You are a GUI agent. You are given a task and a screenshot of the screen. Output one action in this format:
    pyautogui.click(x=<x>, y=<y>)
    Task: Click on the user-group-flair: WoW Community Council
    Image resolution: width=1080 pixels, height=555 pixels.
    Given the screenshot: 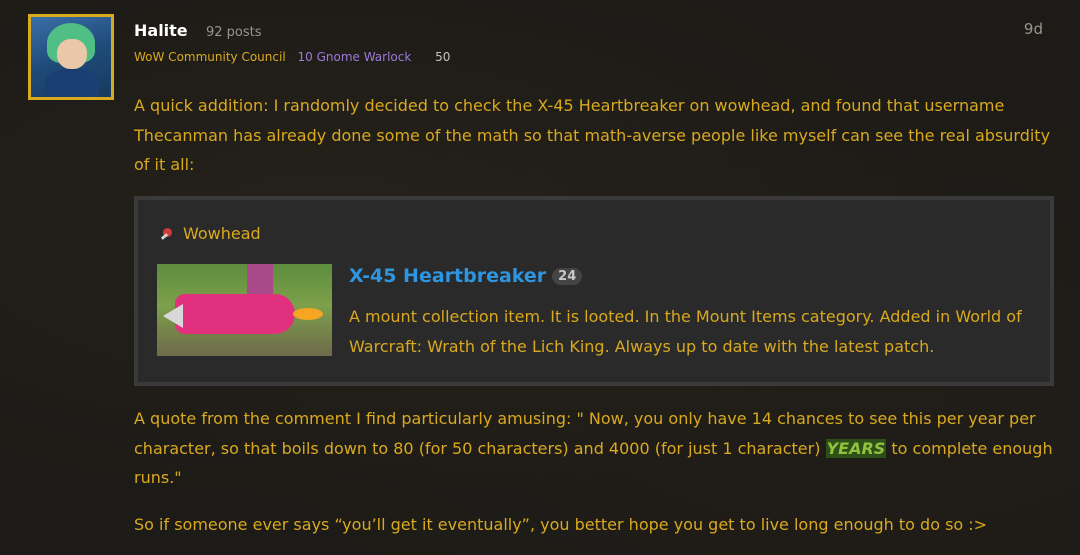 What is the action you would take?
    pyautogui.click(x=210, y=57)
    